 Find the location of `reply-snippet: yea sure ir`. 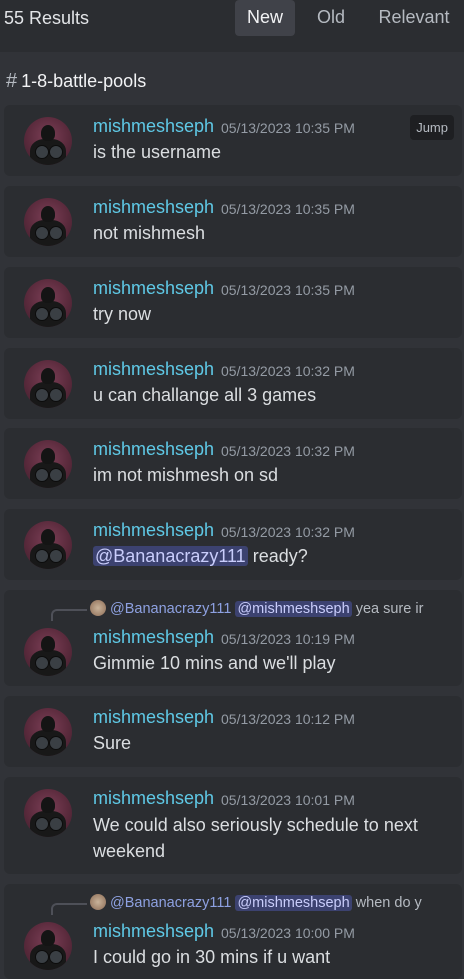

reply-snippet: yea sure ir is located at coordinates (389, 609).